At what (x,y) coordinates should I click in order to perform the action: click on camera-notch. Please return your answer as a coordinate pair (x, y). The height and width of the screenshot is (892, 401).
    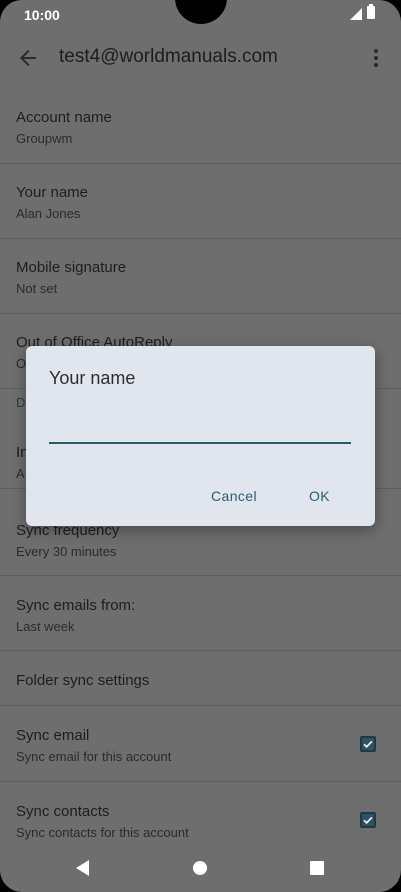
    Looking at the image, I should click on (201, 12).